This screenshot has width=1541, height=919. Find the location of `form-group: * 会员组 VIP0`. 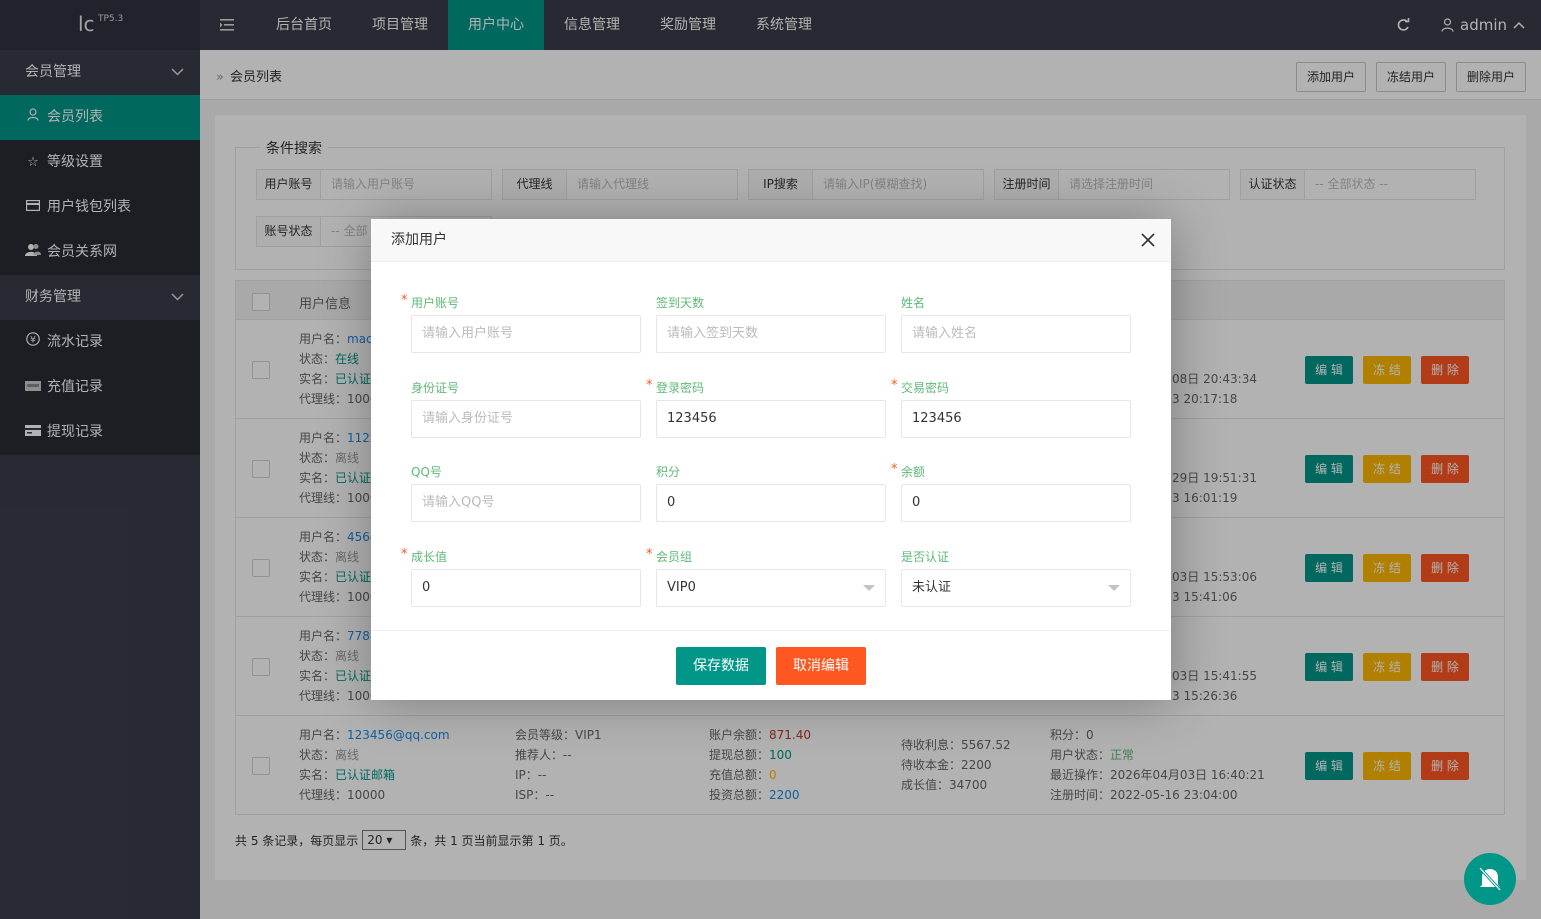

form-group: * 会员组 VIP0 is located at coordinates (766, 577).